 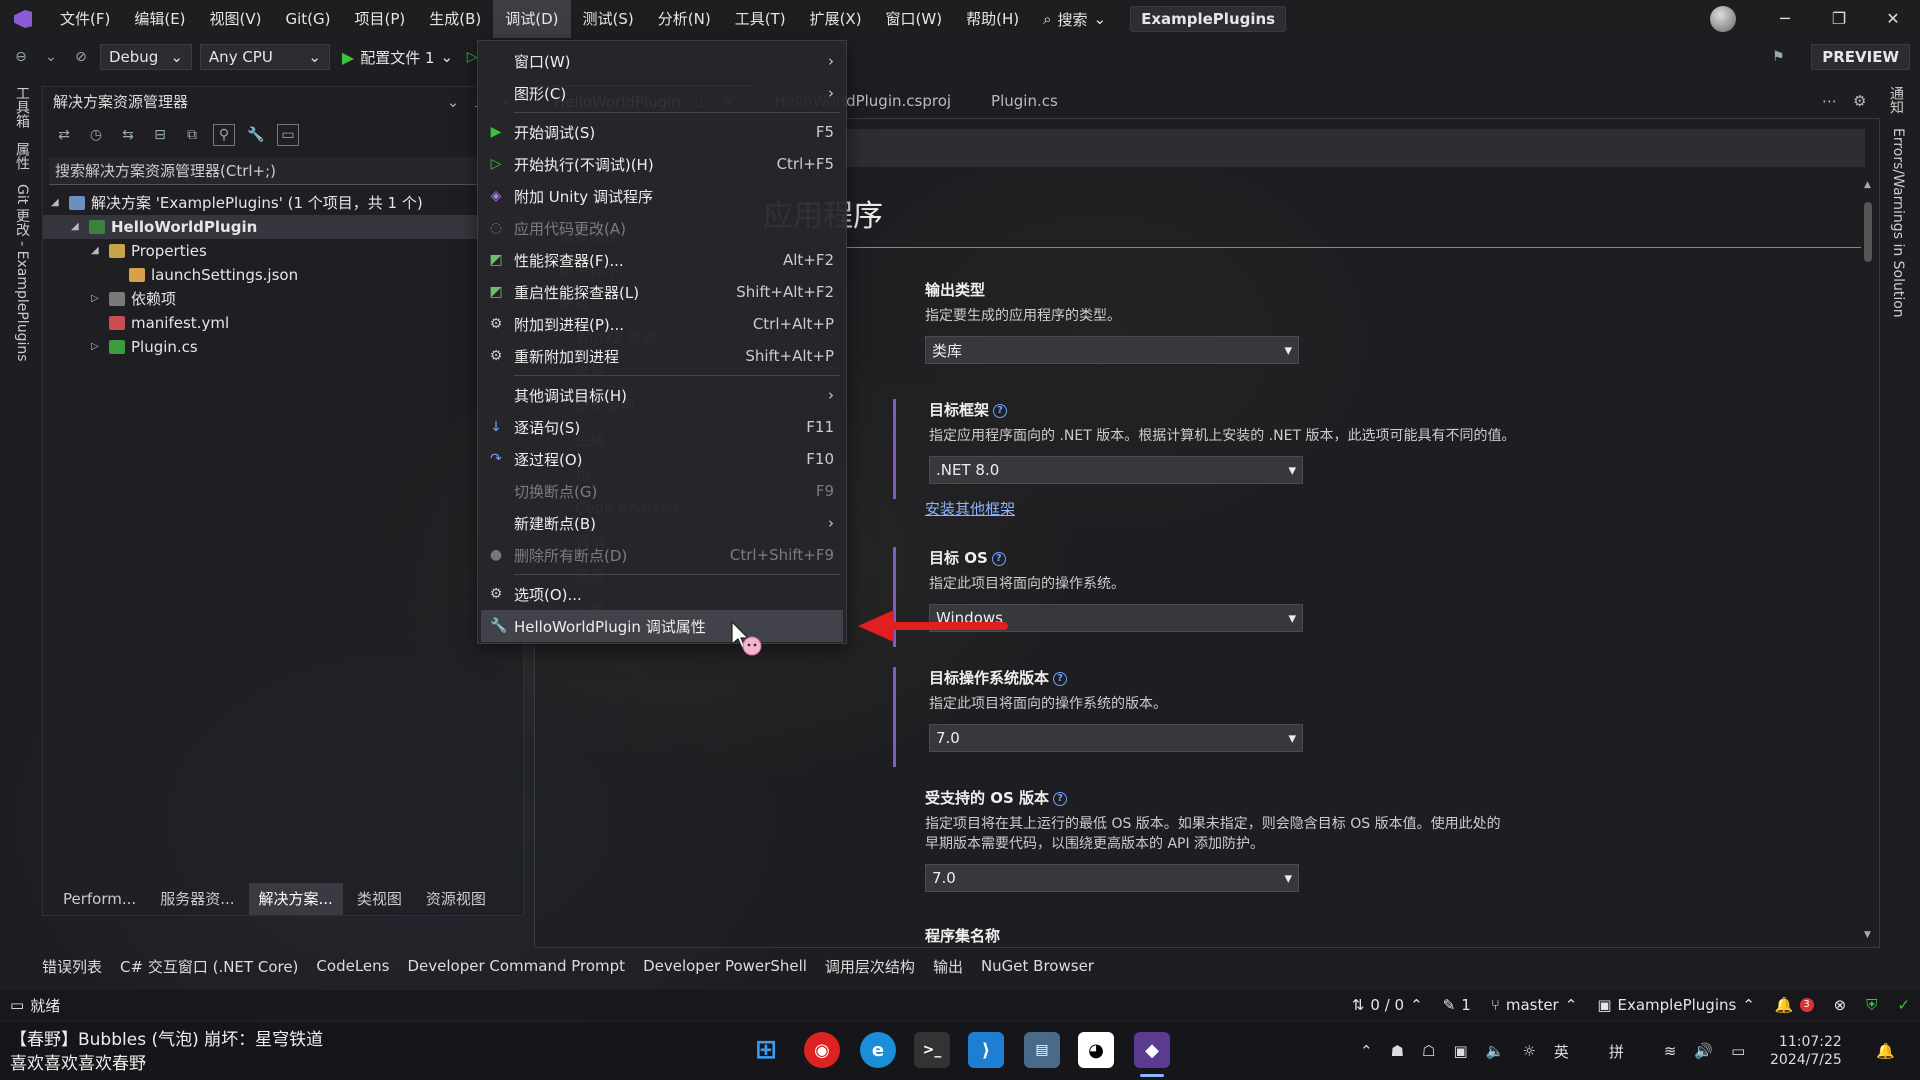 What do you see at coordinates (1871, 1005) in the screenshot?
I see `shield-icon: ⛨` at bounding box center [1871, 1005].